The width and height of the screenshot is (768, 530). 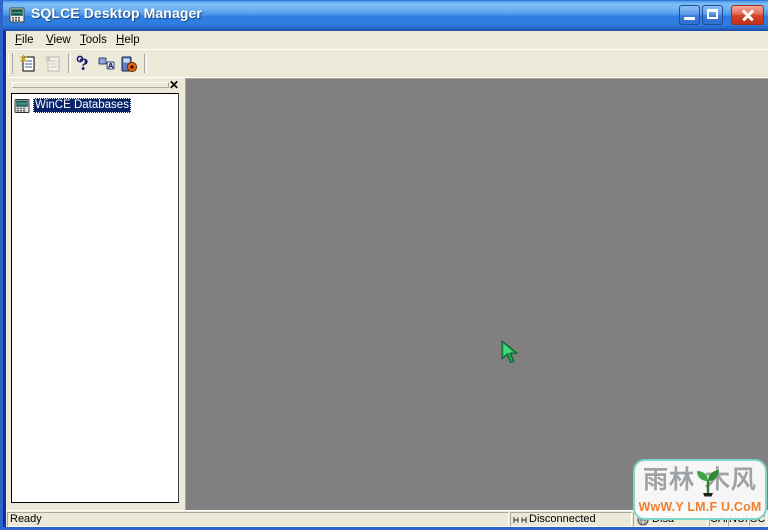 What do you see at coordinates (712, 15) in the screenshot?
I see `maximize-button` at bounding box center [712, 15].